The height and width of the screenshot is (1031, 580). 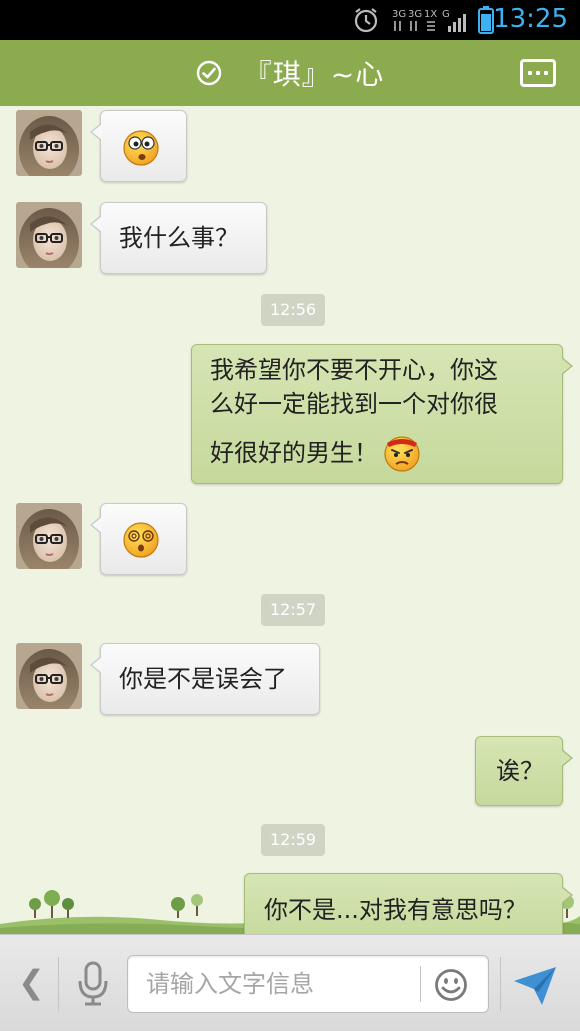 I want to click on battery-icon, so click(x=486, y=20).